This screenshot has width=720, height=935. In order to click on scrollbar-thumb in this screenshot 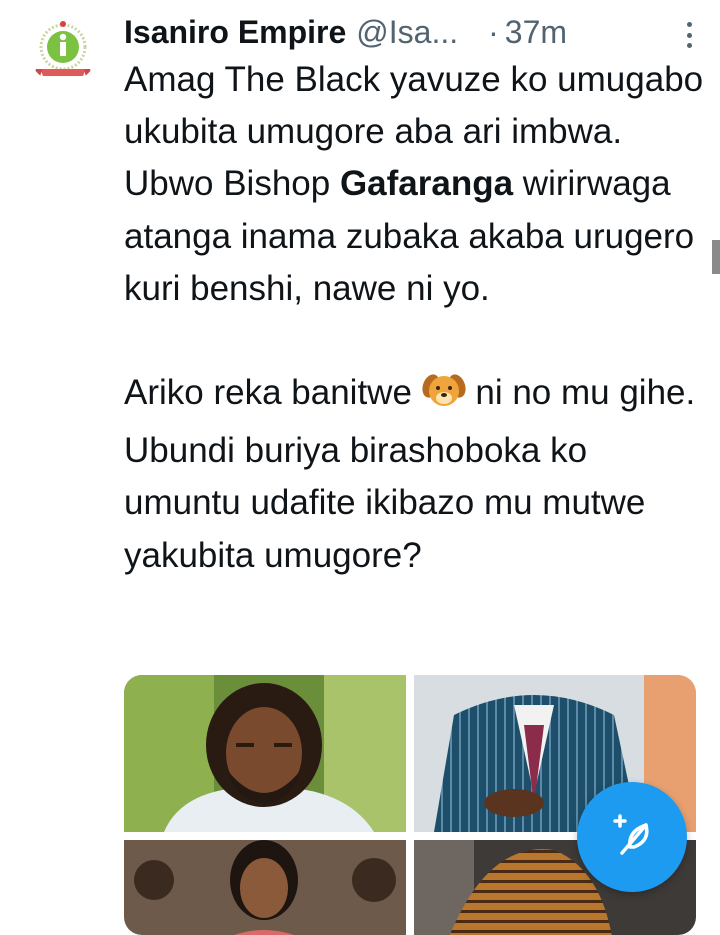, I will do `click(716, 257)`.